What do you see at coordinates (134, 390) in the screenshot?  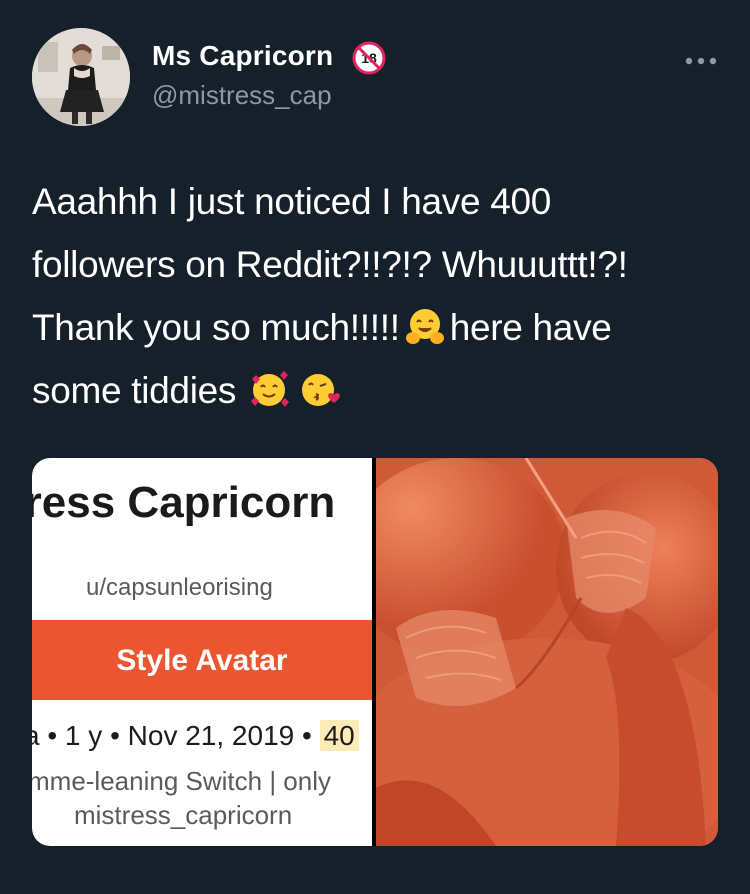 I see `tweet-text-line-4-start: some tiddies` at bounding box center [134, 390].